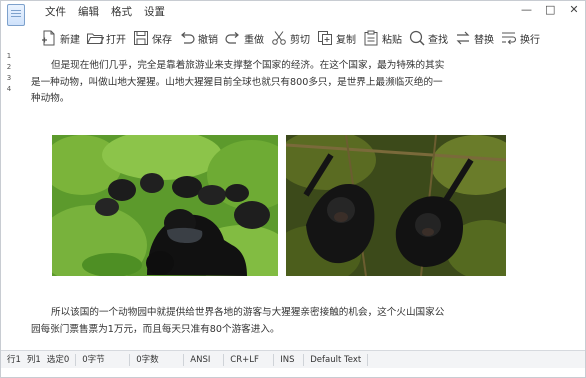  I want to click on redo-icon, so click(233, 38).